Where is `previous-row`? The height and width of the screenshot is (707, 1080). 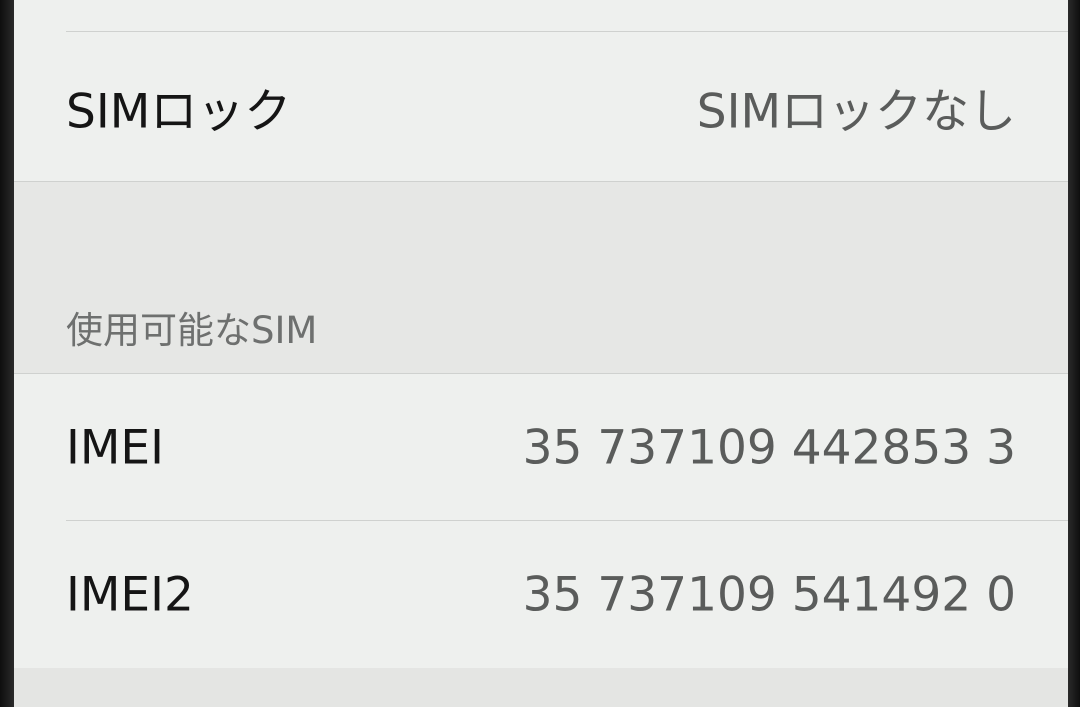 previous-row is located at coordinates (541, 16).